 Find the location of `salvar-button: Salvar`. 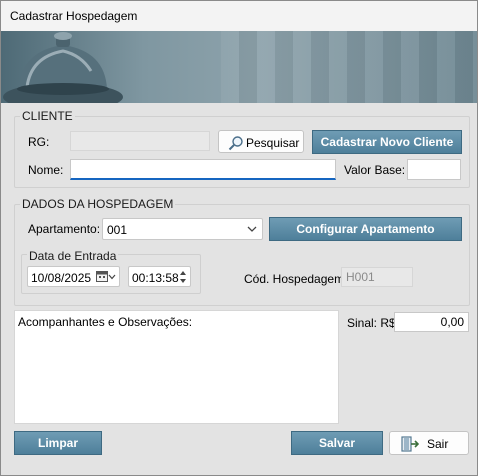

salvar-button: Salvar is located at coordinates (337, 443).